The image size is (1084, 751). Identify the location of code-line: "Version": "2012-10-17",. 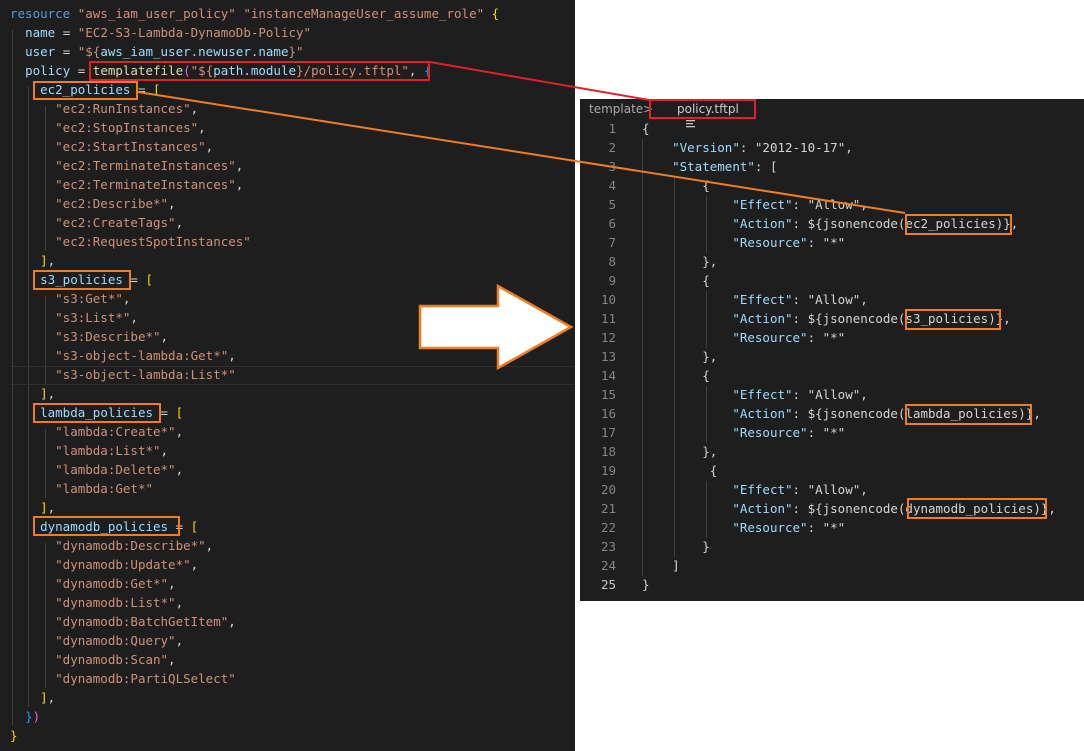
(747, 147).